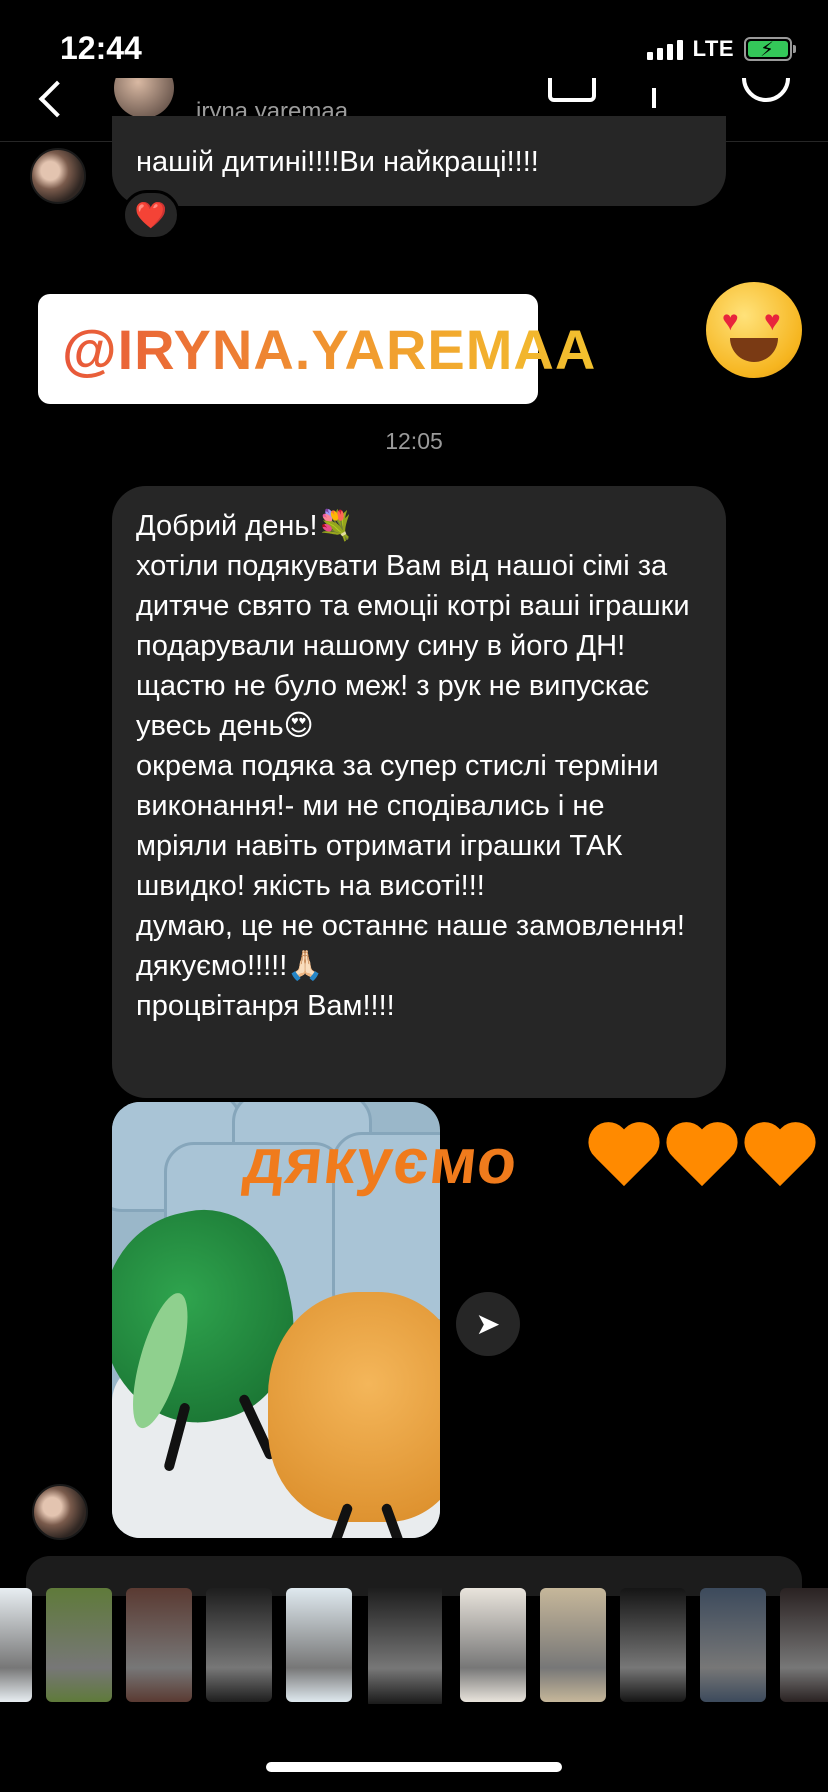 This screenshot has width=828, height=1792. What do you see at coordinates (414, 441) in the screenshot?
I see `message-timestamp: 12:05` at bounding box center [414, 441].